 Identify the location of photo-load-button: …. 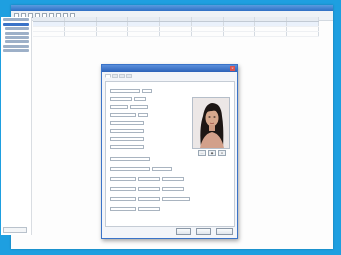
(202, 153).